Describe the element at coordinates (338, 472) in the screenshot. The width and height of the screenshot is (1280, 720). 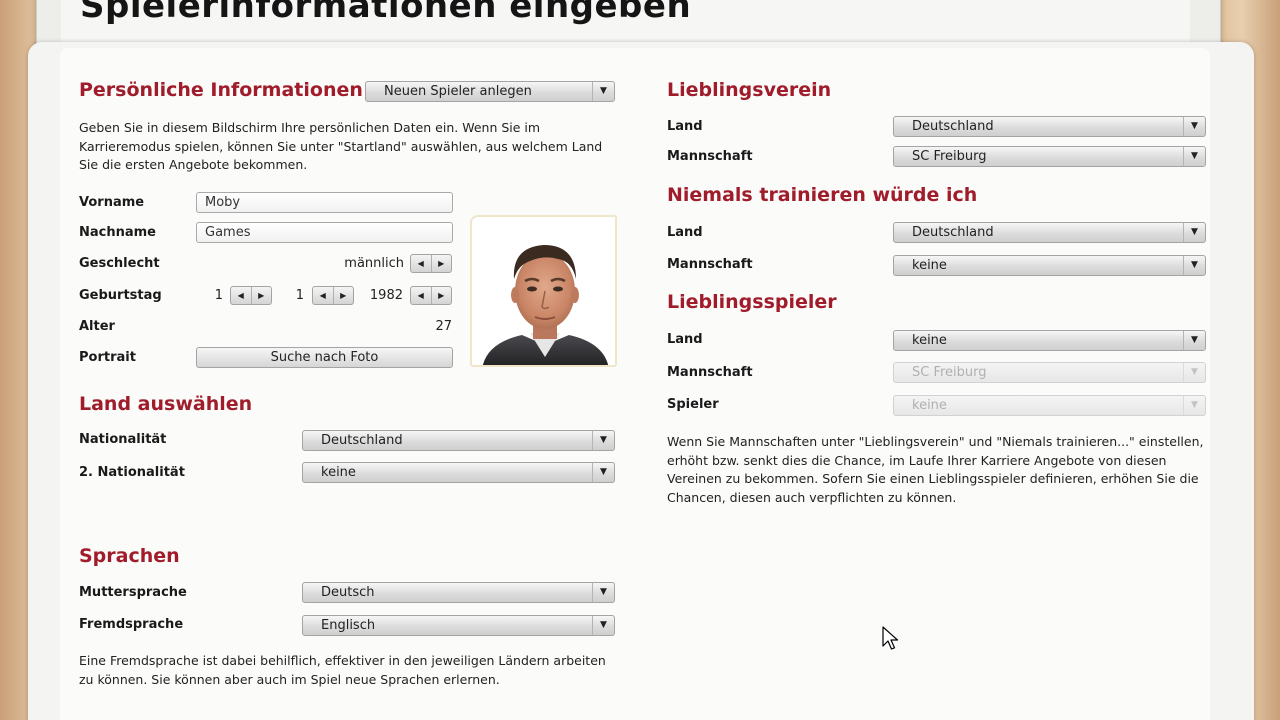
I see `nationality2-value: keine` at that location.